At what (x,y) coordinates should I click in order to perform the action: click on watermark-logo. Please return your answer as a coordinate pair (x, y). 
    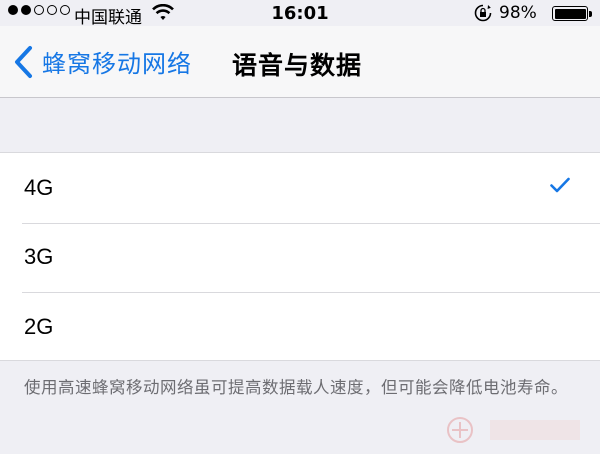
    Looking at the image, I should click on (513, 430).